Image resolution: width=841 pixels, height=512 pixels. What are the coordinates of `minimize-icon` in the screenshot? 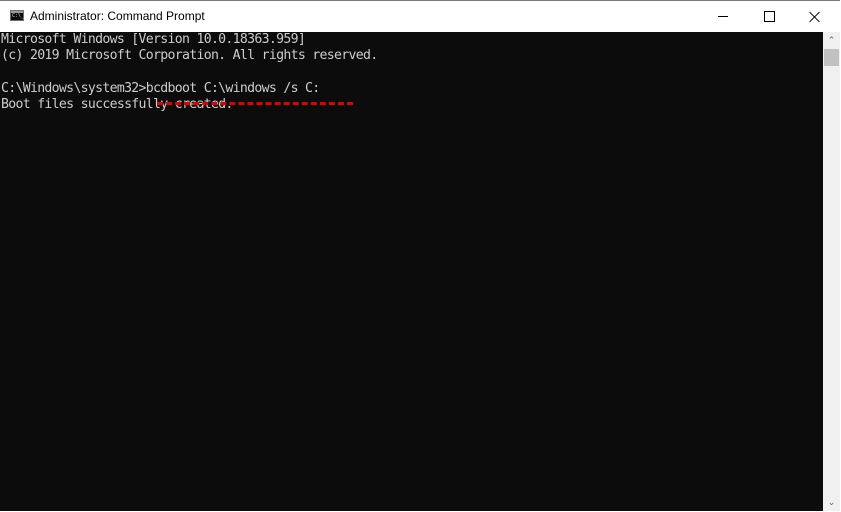 It's located at (723, 16).